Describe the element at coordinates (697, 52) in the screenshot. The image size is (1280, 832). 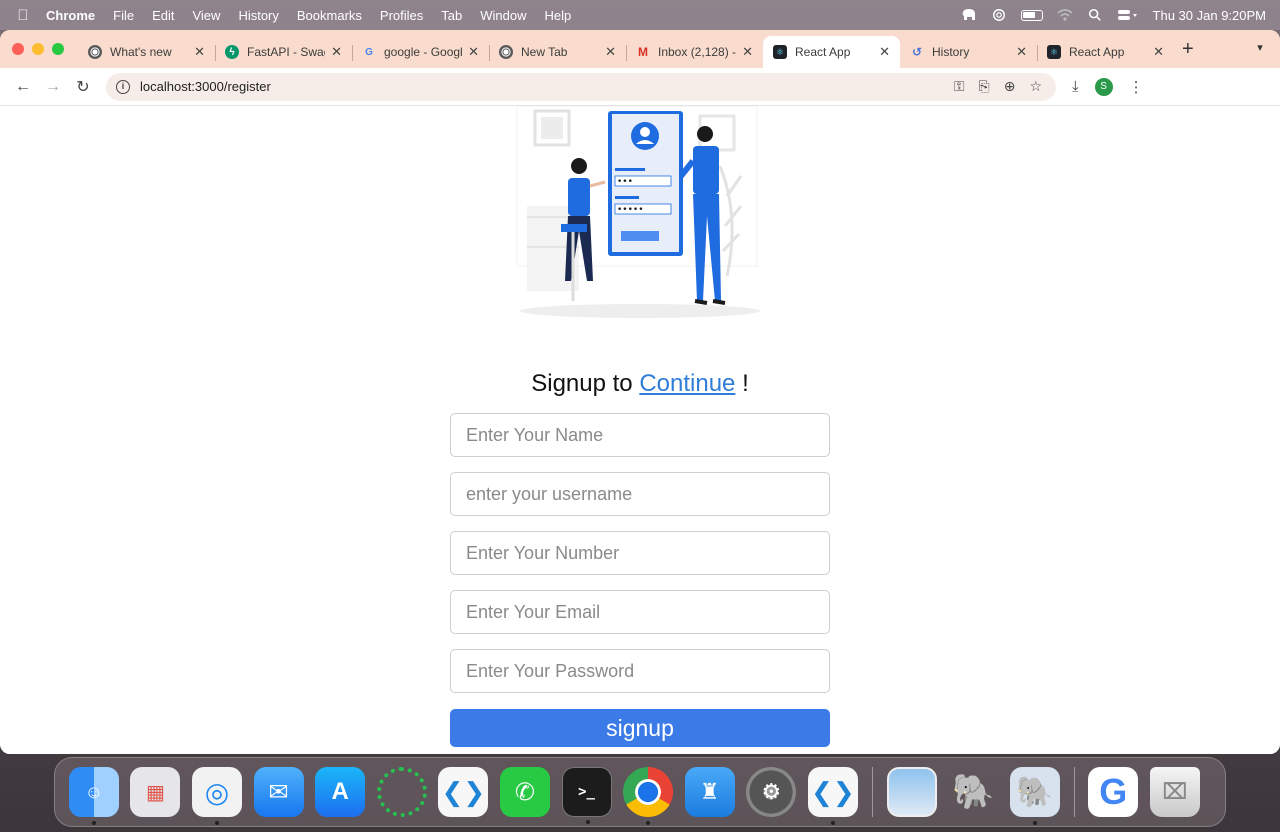
I see `tab-title: Inbox (2,128) -` at that location.